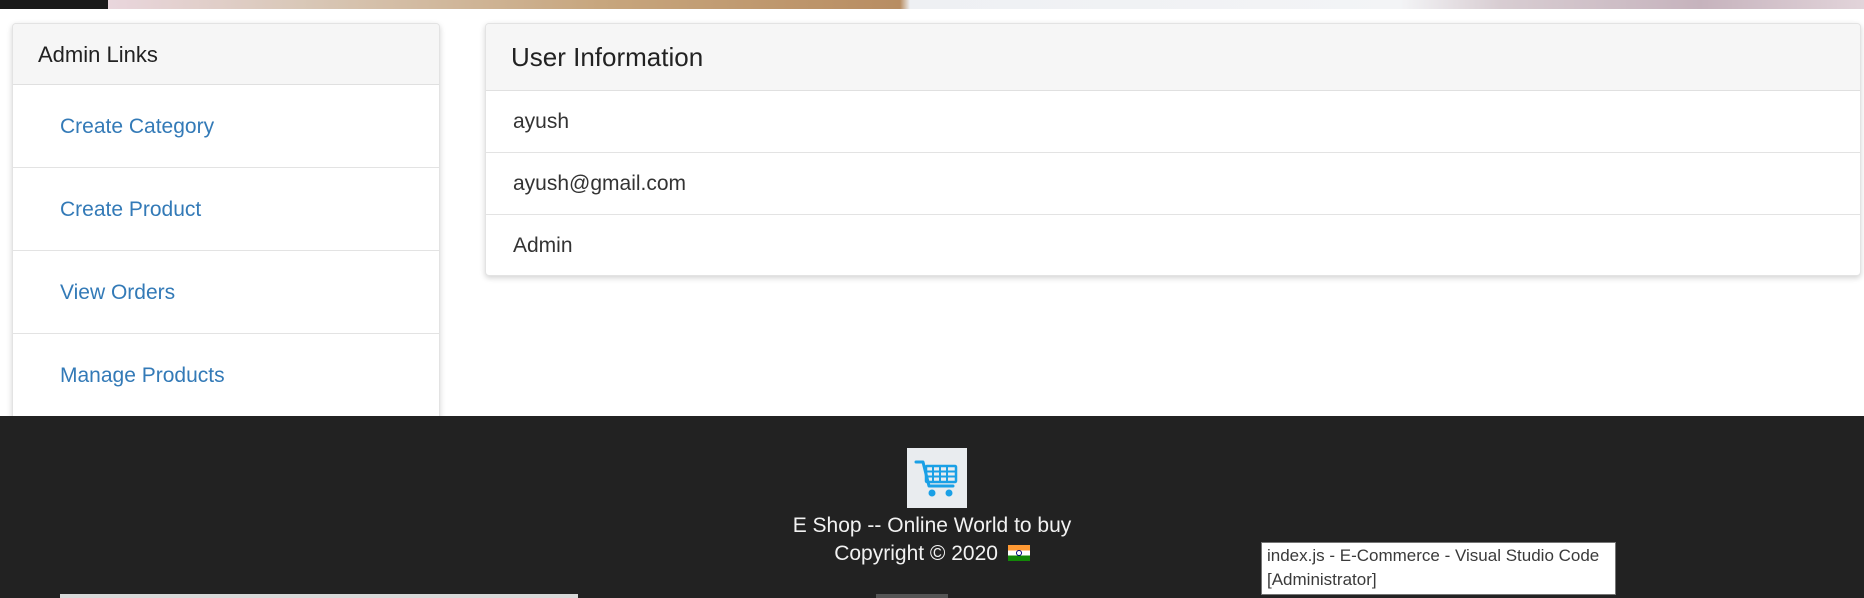  I want to click on footer-divider-left, so click(319, 596).